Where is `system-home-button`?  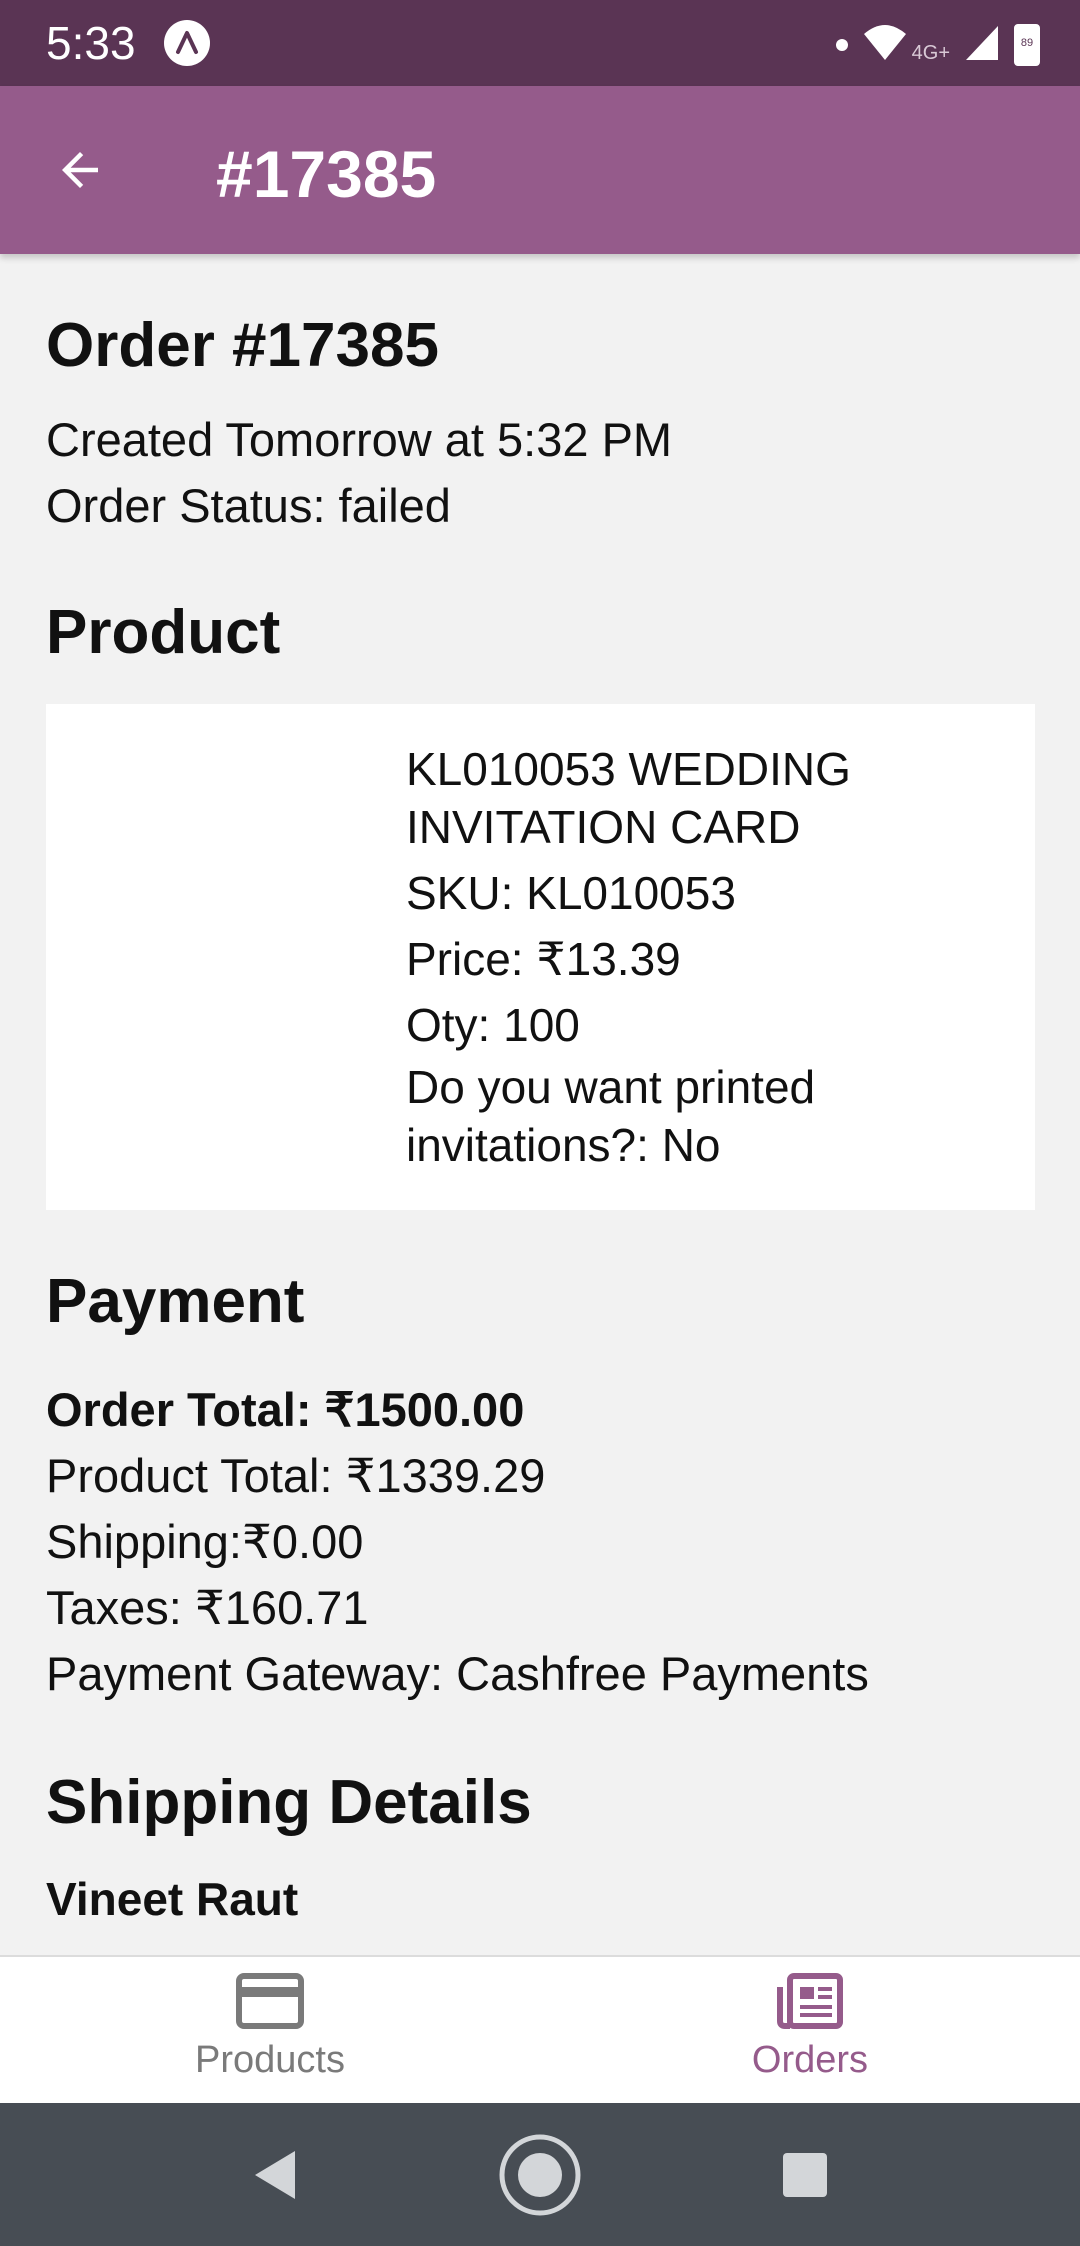
system-home-button is located at coordinates (540, 2174).